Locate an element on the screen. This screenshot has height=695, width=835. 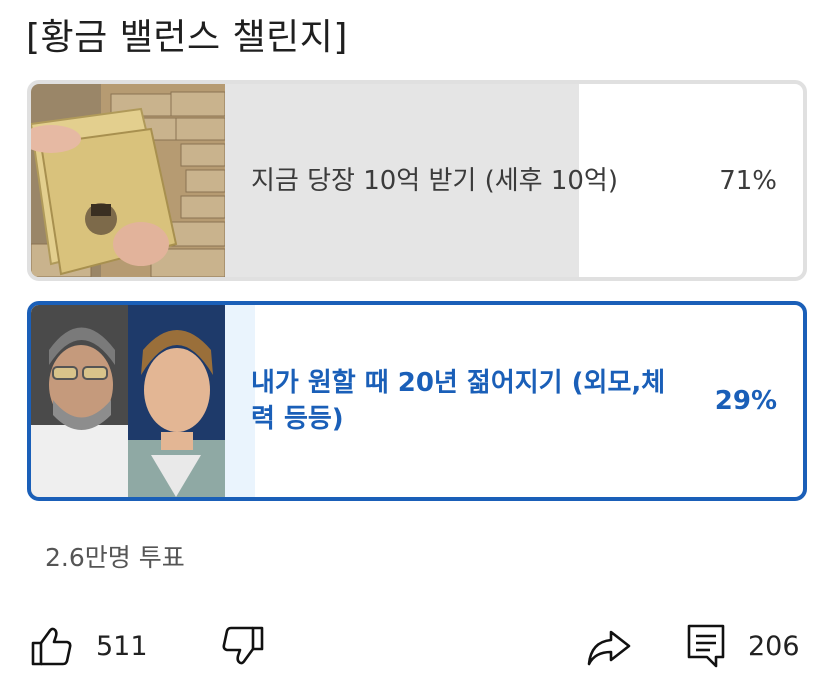
like-button: 511 is located at coordinates (89, 646).